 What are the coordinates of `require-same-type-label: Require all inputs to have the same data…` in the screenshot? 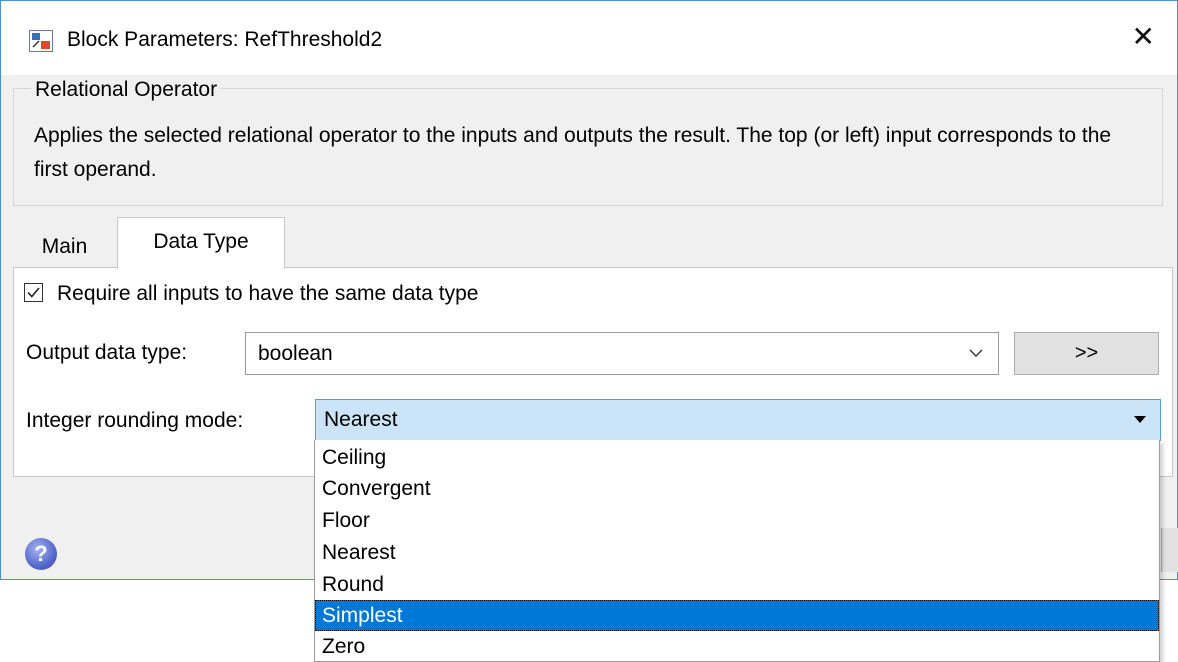 It's located at (267, 294).